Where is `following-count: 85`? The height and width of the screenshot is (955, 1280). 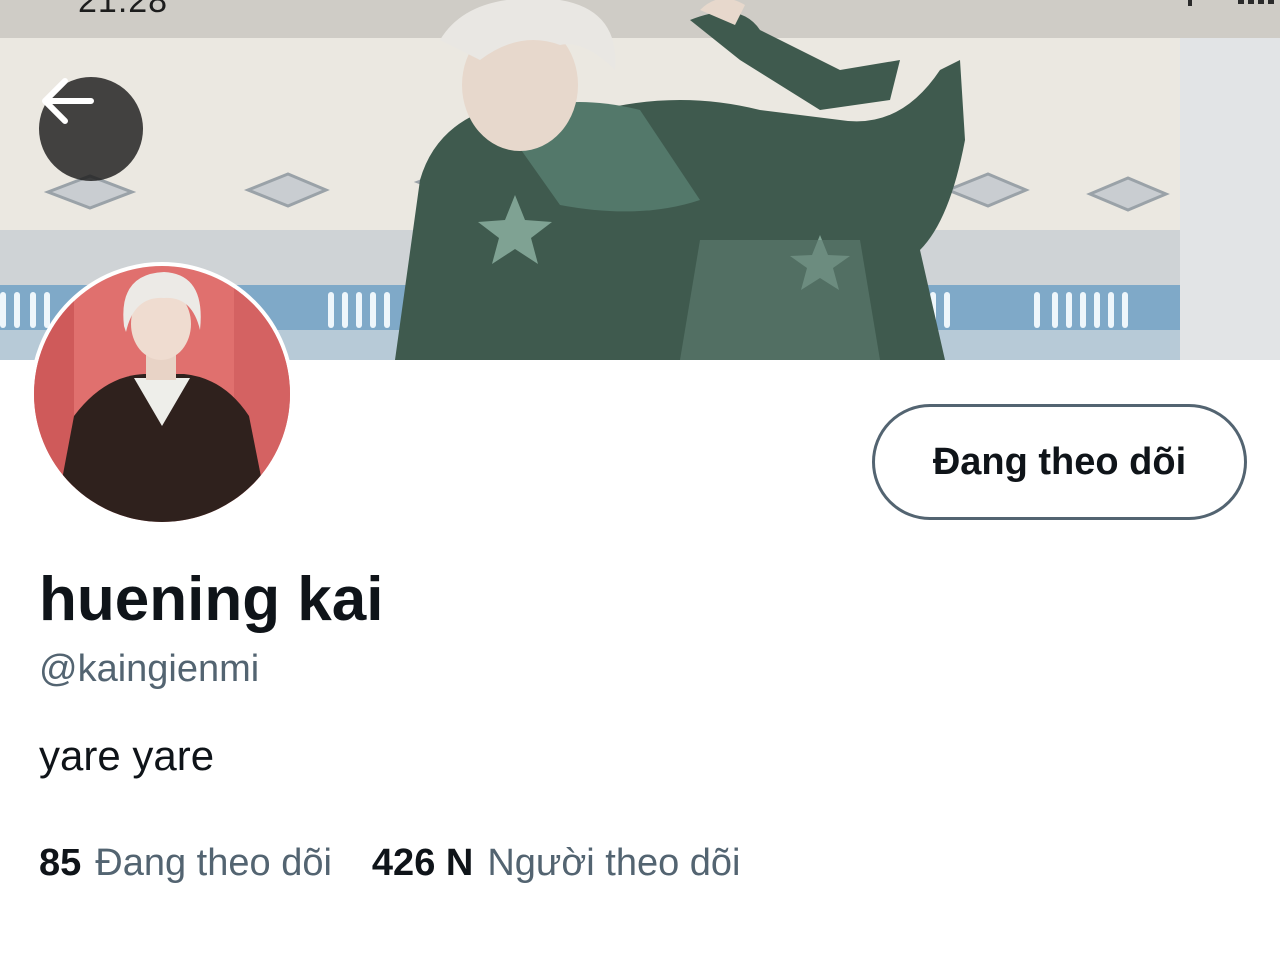
following-count: 85 is located at coordinates (60, 863).